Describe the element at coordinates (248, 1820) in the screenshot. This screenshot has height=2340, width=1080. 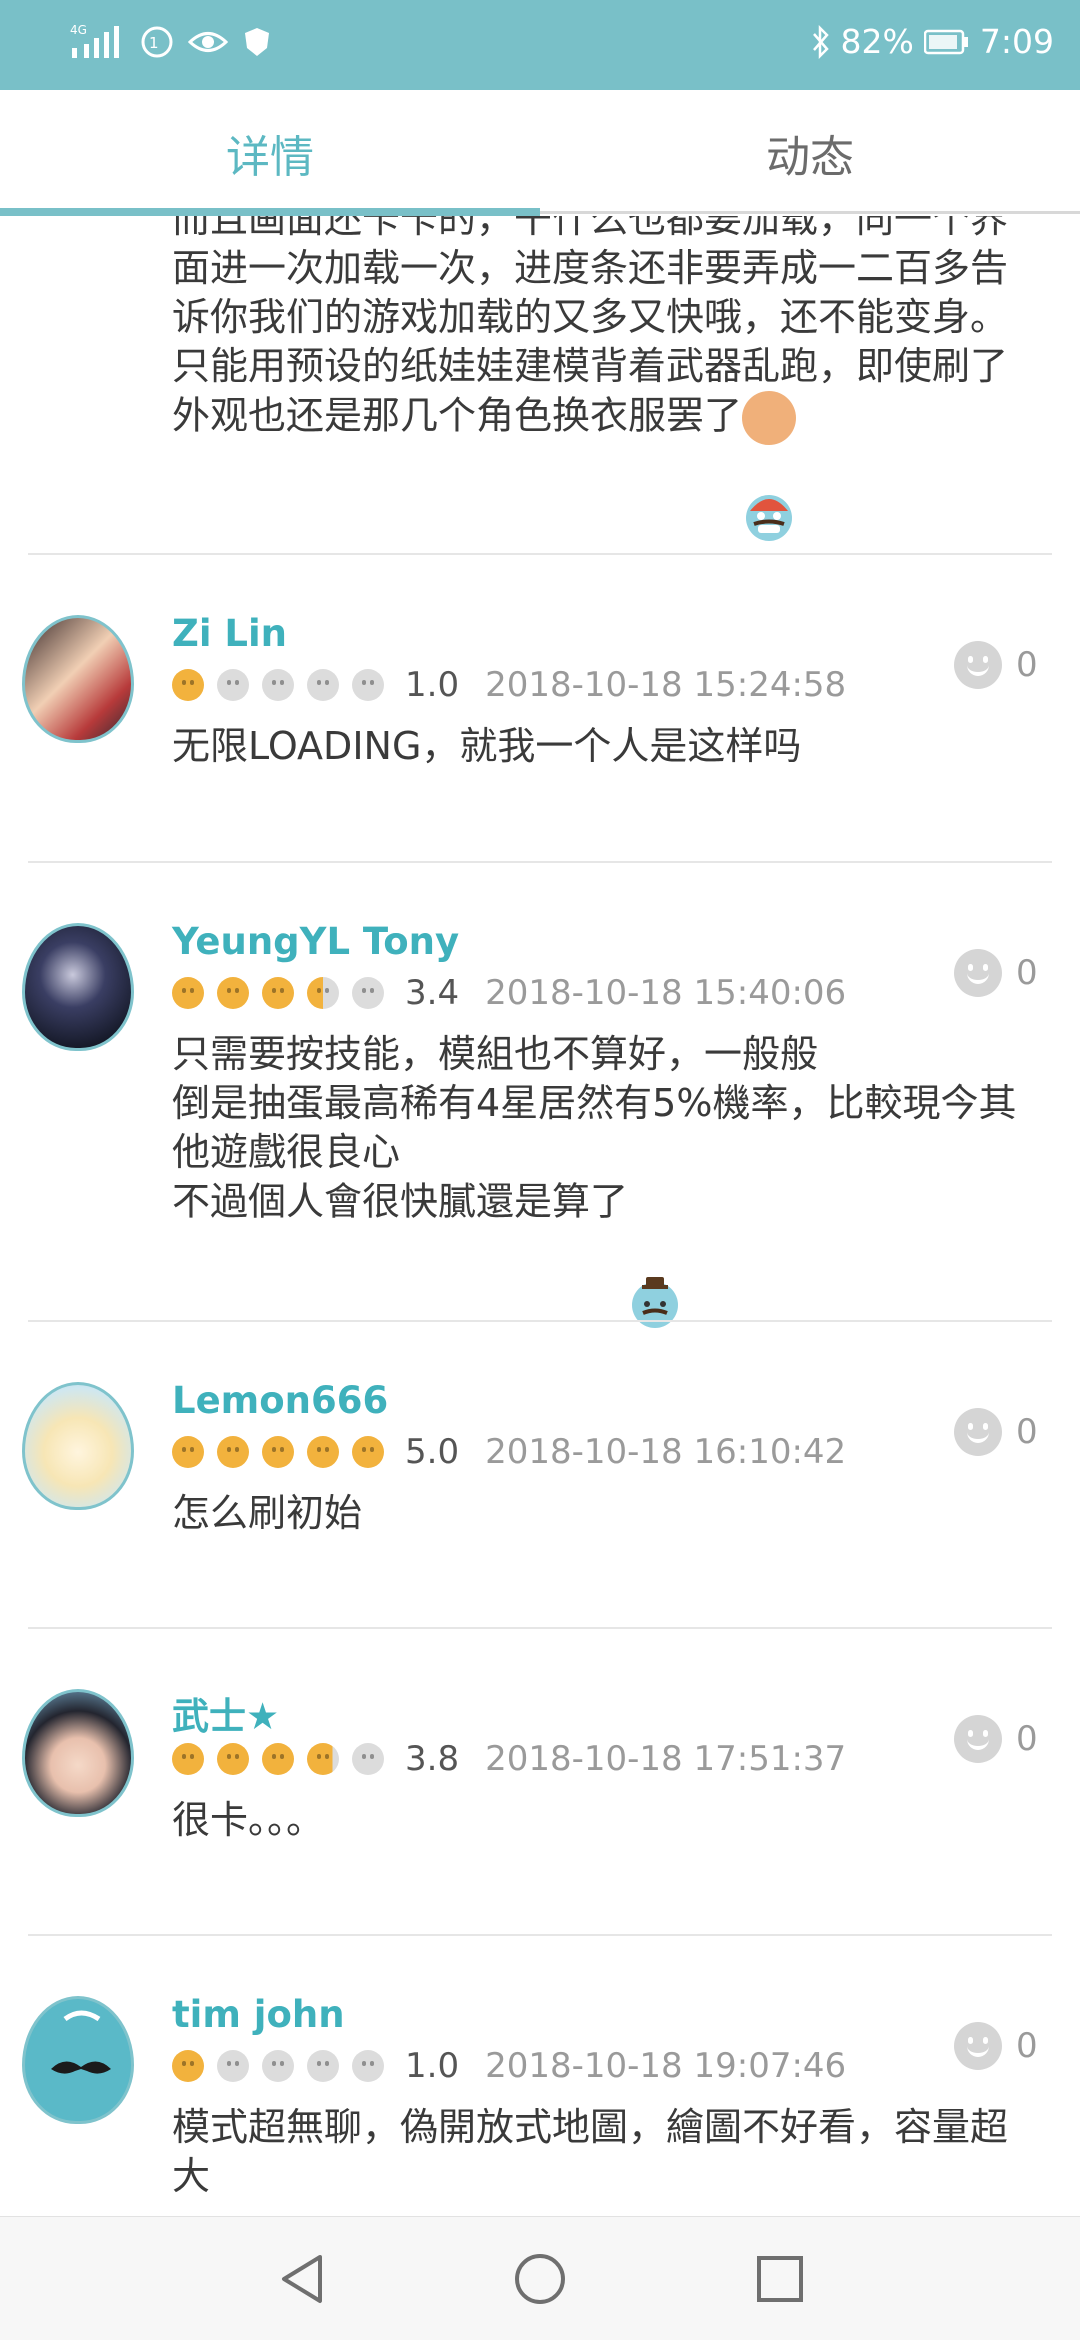
I see `review-body-text: 很卡。。。` at that location.